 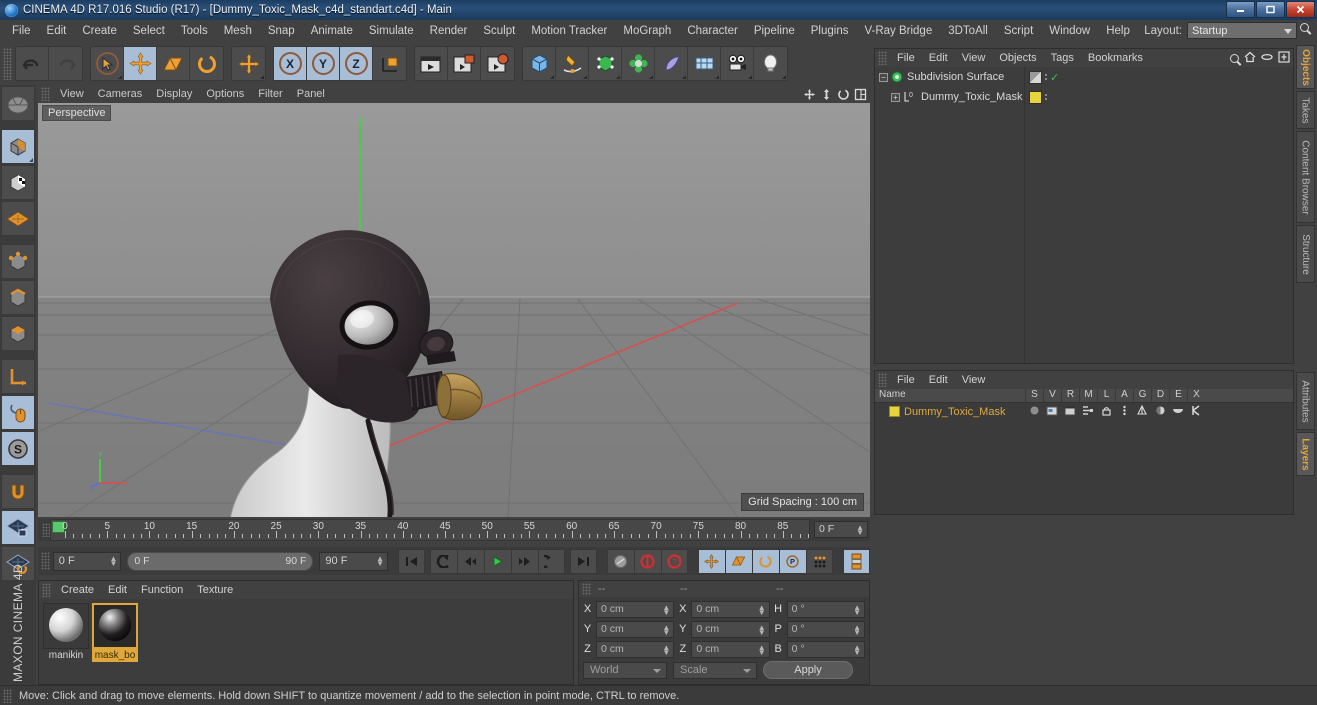 I want to click on make-editable-icon, so click(x=18, y=103).